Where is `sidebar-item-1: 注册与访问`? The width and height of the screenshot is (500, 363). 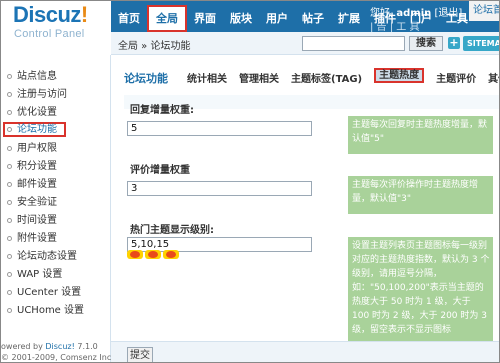 sidebar-item-1: 注册与访问 is located at coordinates (55, 94).